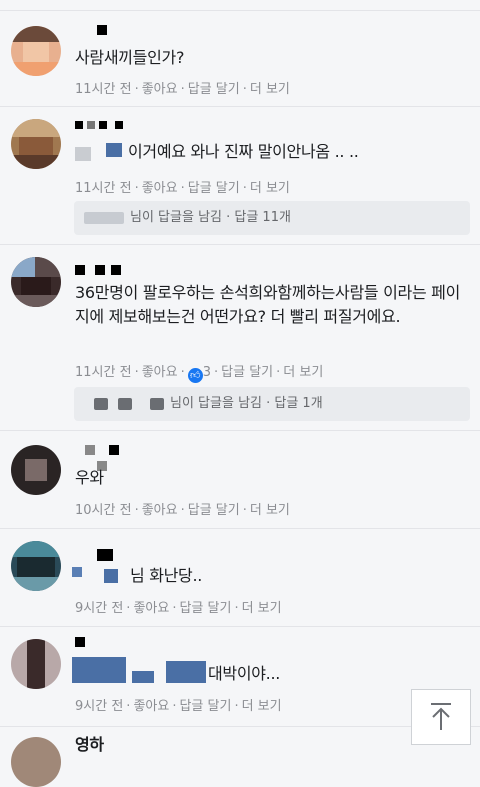  I want to click on comment-1: 사람새끼들인가? 11시간 전 · 좋아요 · 답글 달기 · 더 보기, so click(240, 58).